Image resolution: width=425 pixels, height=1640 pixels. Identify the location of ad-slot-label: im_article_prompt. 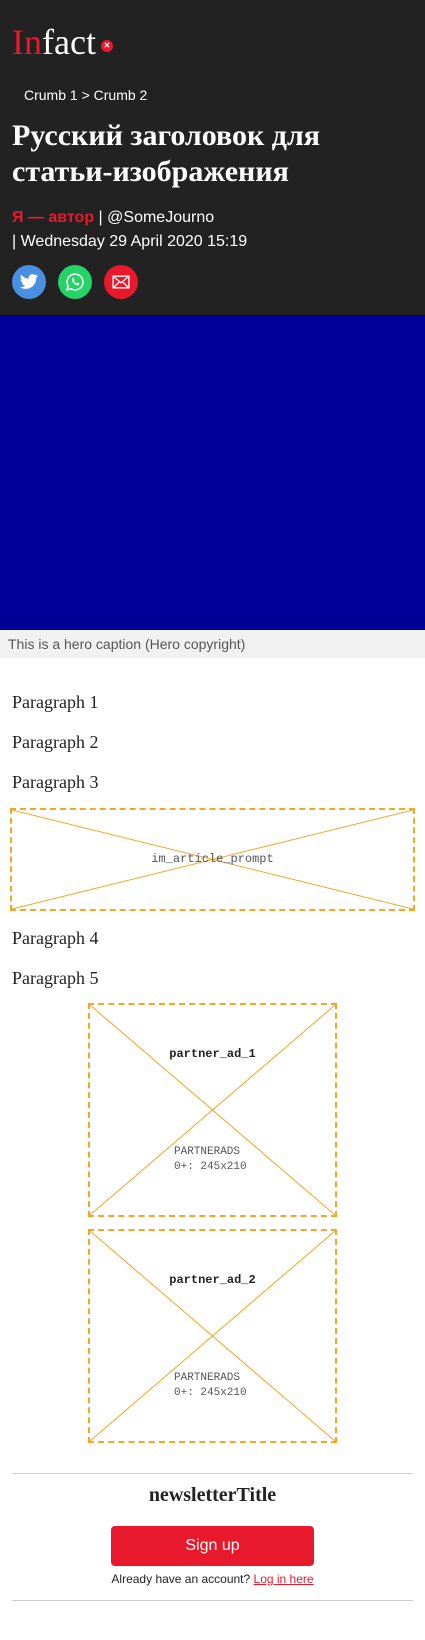
(212, 859).